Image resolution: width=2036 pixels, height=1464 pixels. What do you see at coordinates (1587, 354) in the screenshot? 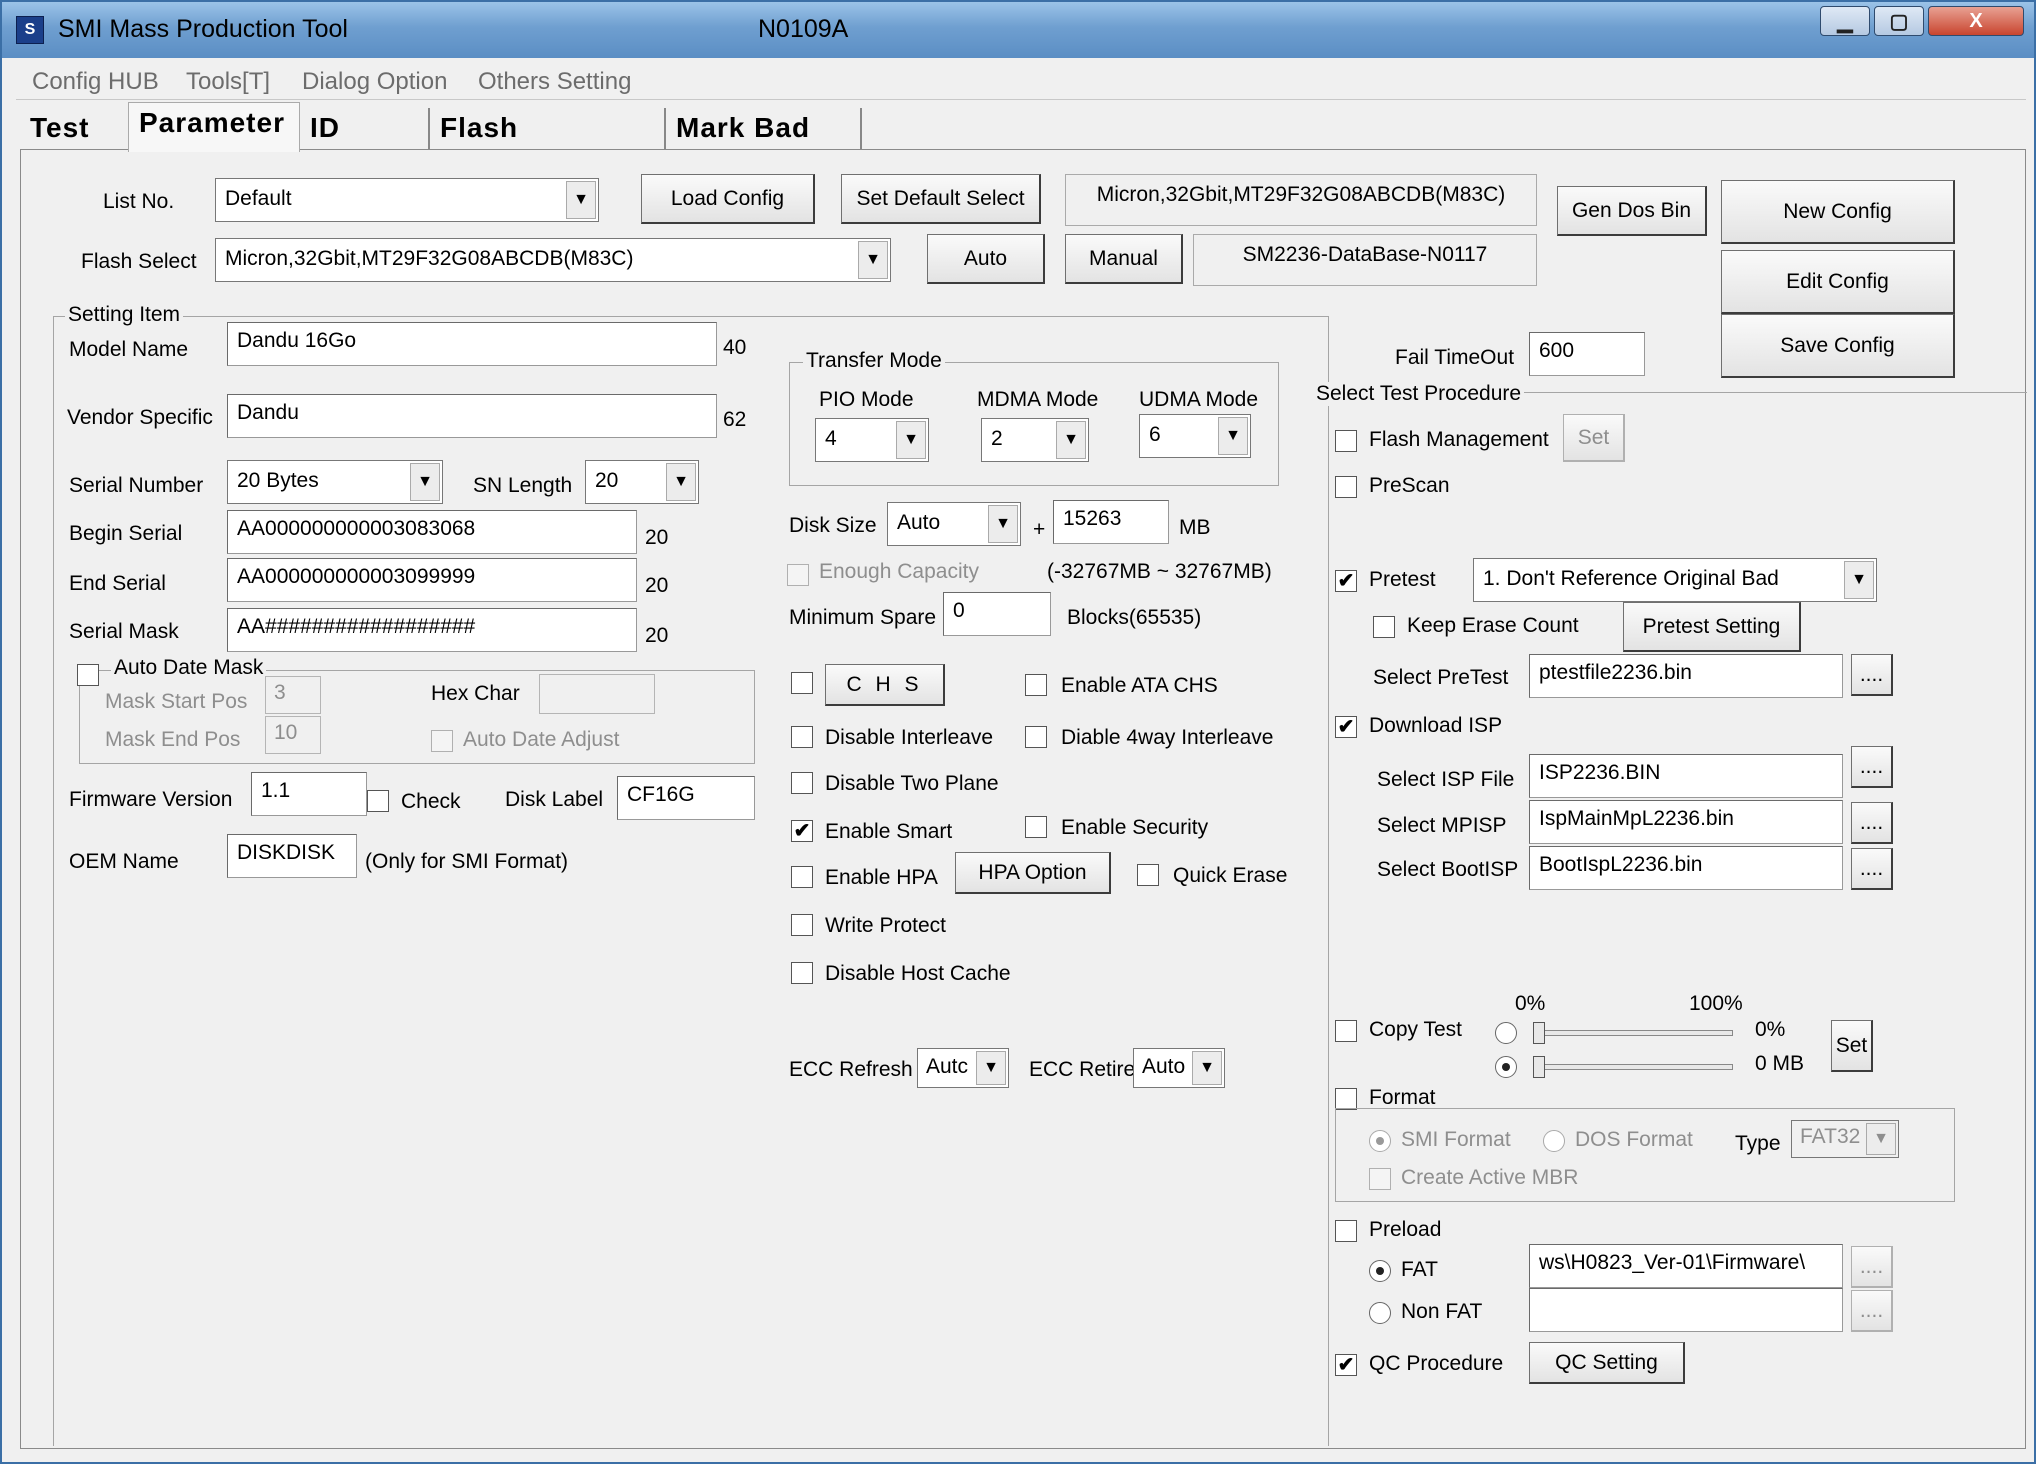
I see `fail-timeout-input: 600` at bounding box center [1587, 354].